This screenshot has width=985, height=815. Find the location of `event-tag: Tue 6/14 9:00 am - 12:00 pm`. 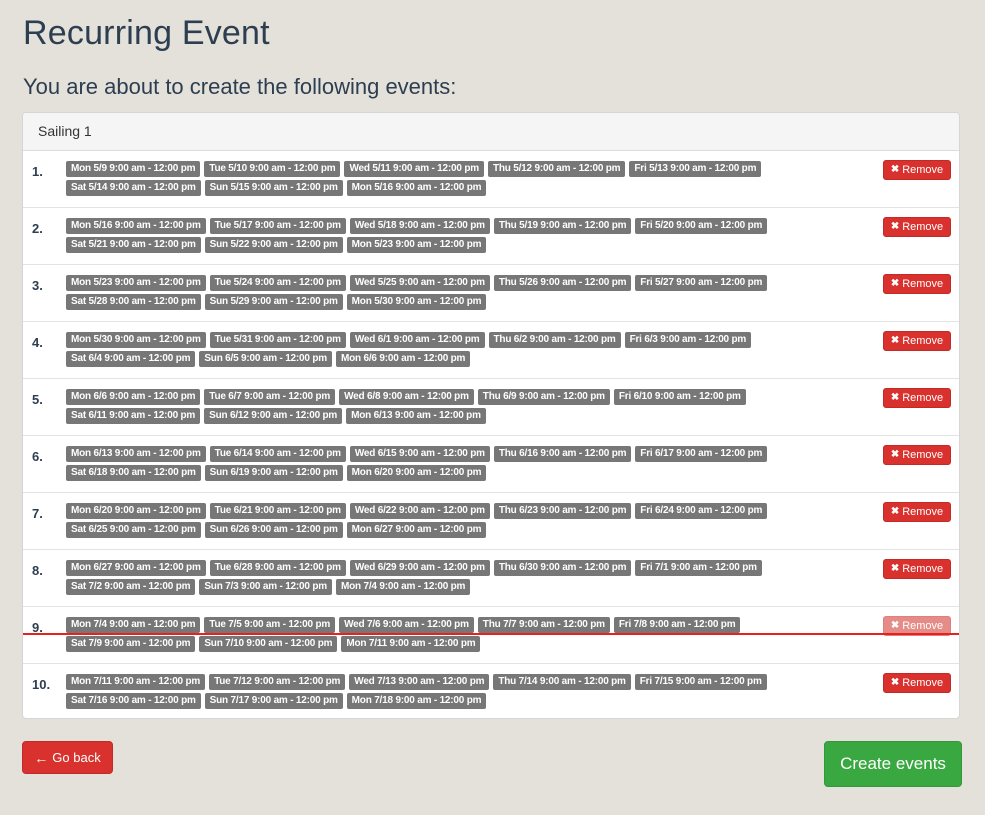

event-tag: Tue 6/14 9:00 am - 12:00 pm is located at coordinates (277, 454).